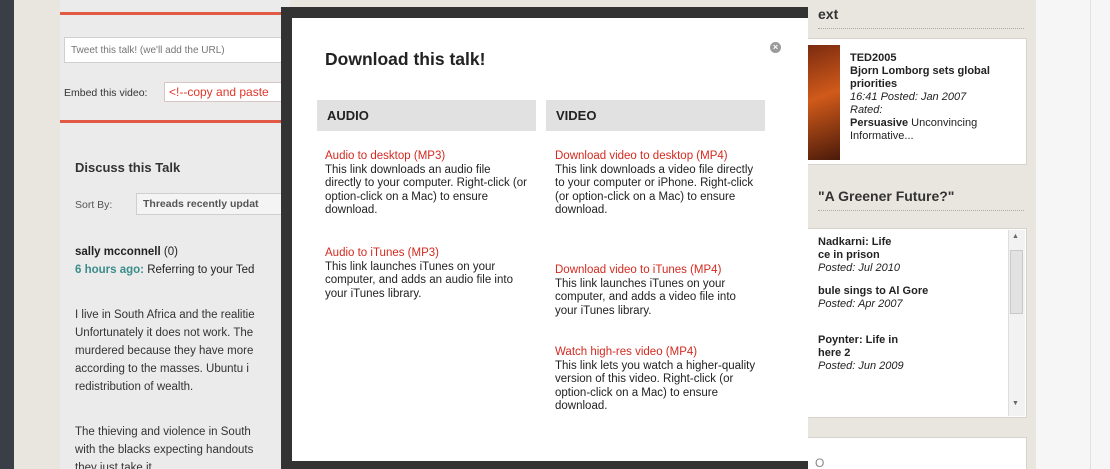 This screenshot has width=1110, height=469. I want to click on playlist-heading: "A Greener Future?", so click(886, 196).